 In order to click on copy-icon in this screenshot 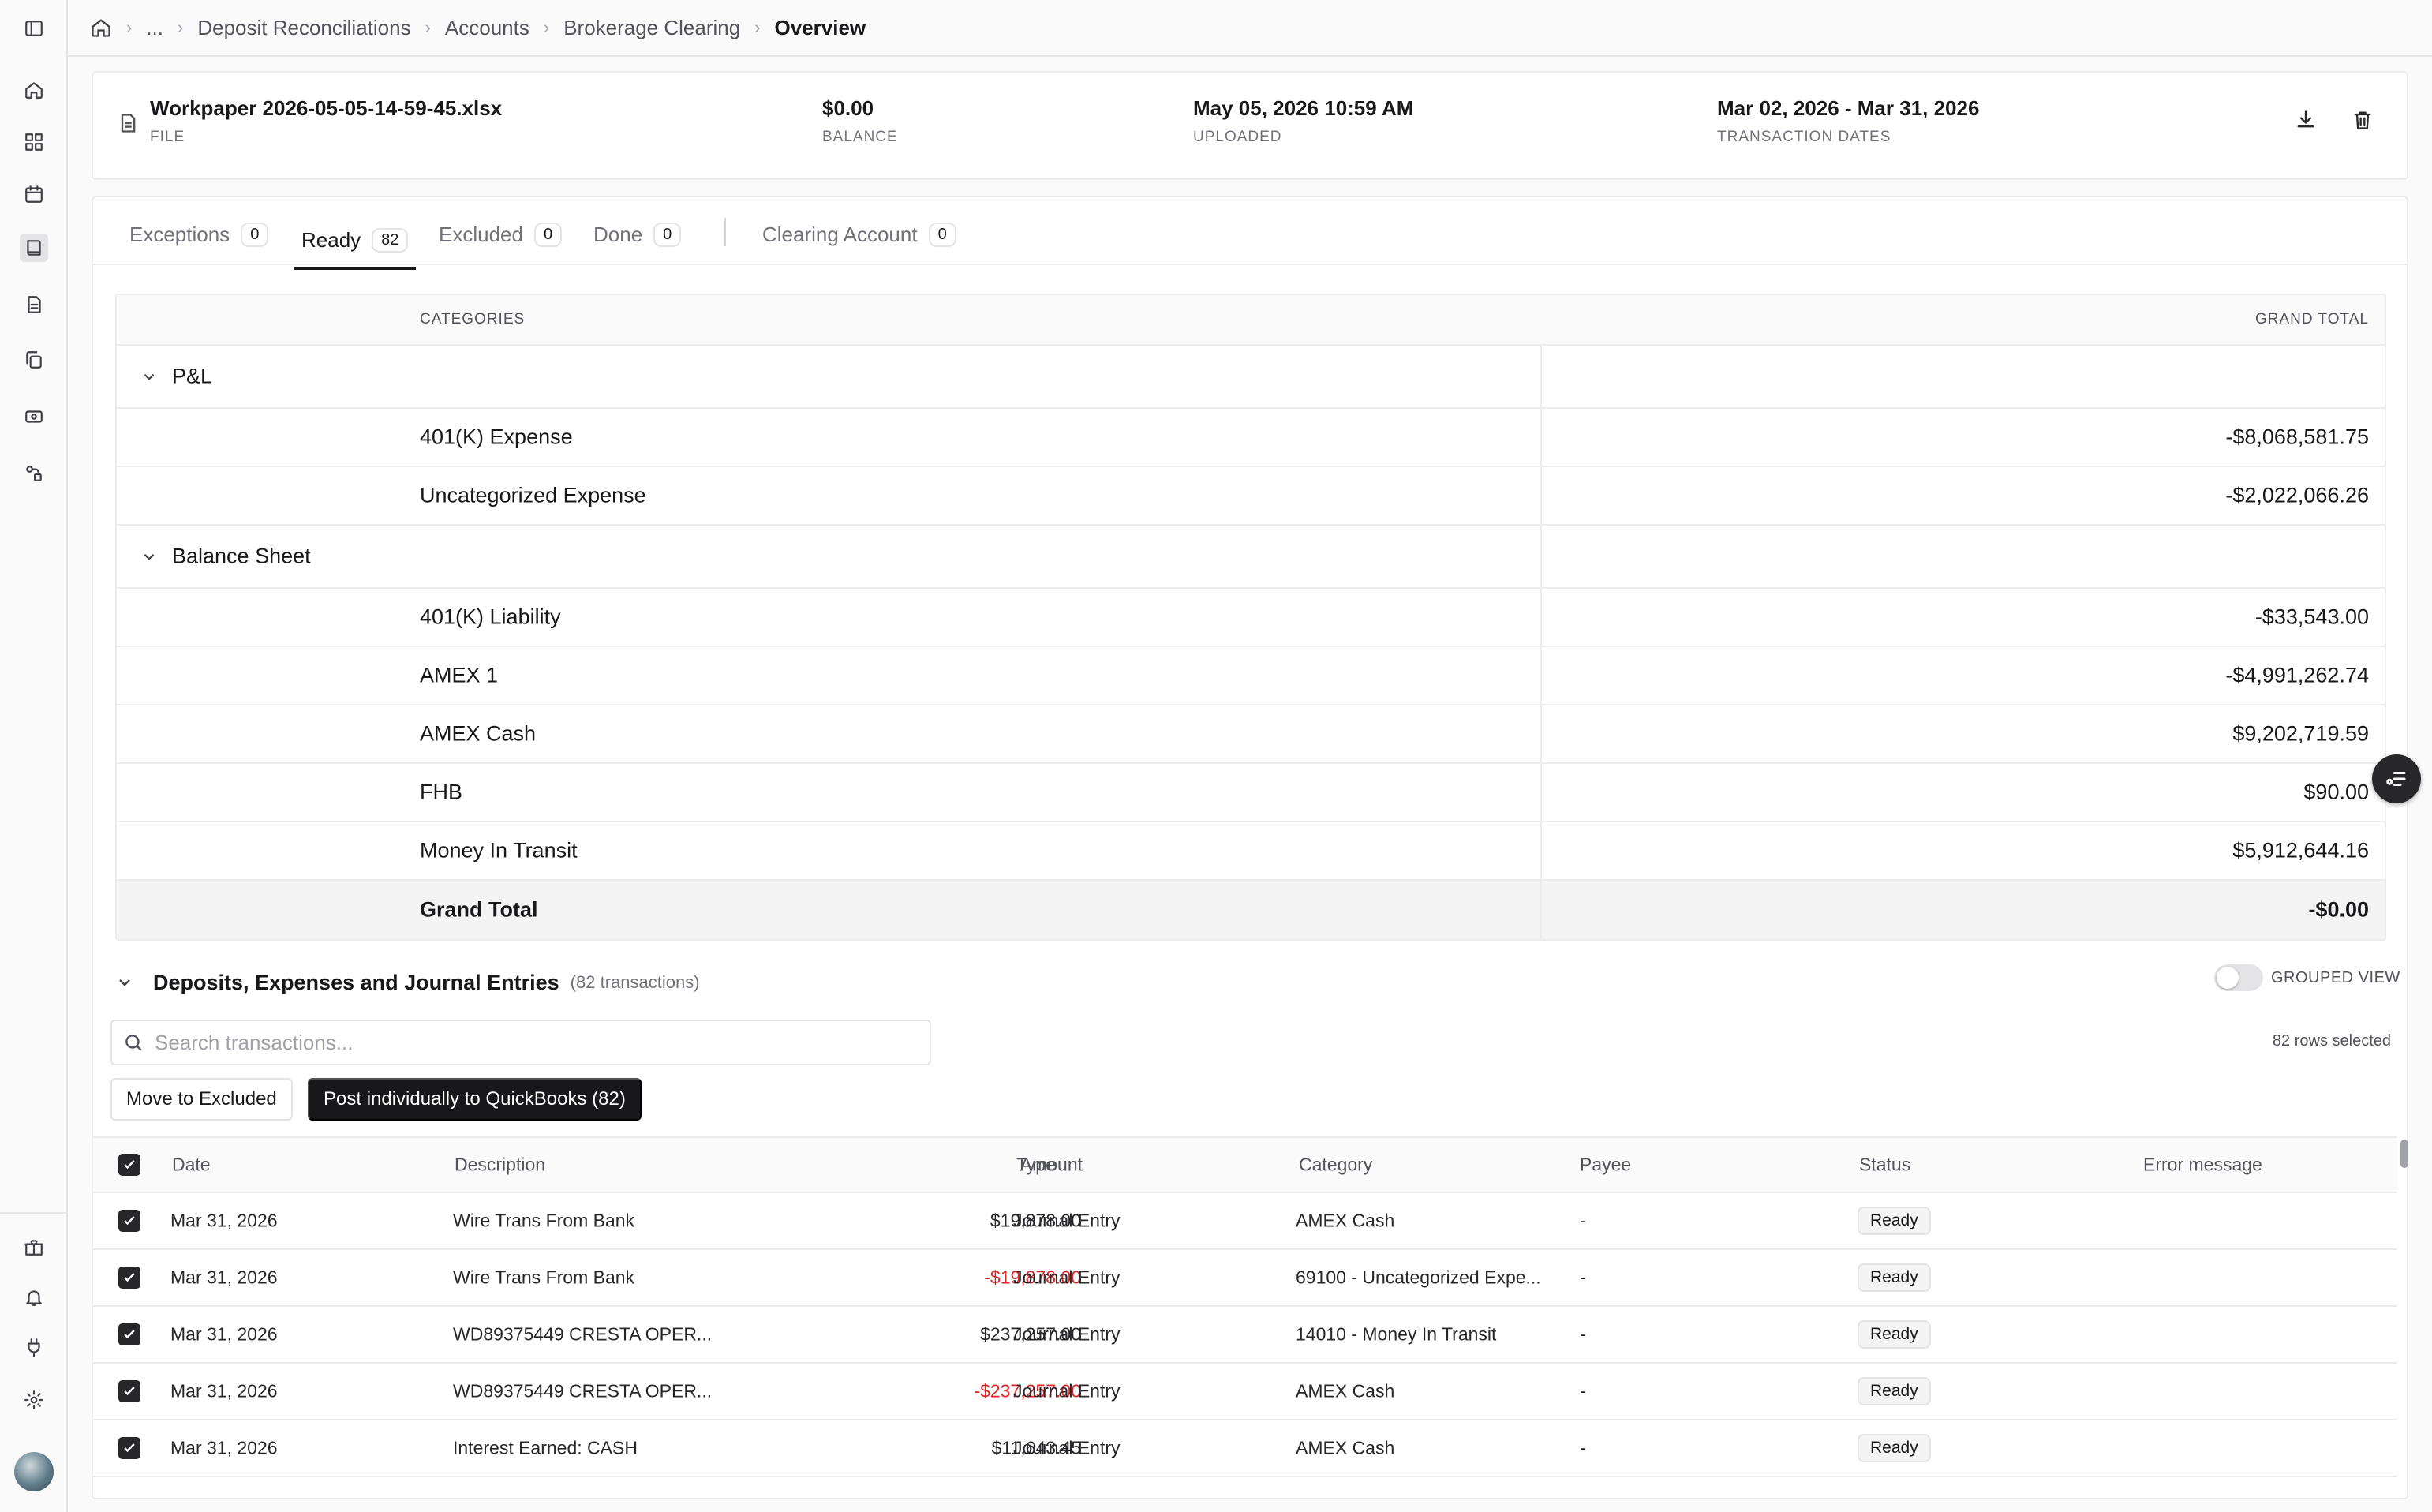, I will do `click(34, 360)`.